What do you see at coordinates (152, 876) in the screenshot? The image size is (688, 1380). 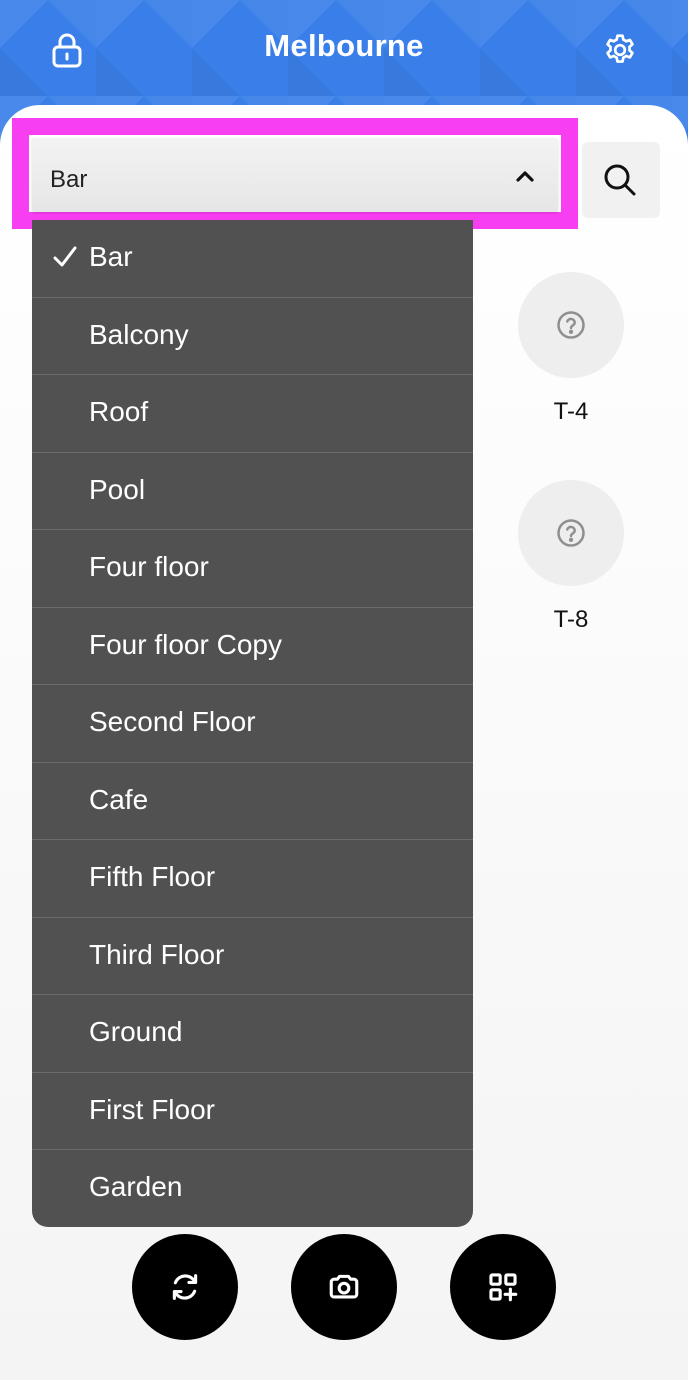 I see `dropdown-item-label: Fifth Floor` at bounding box center [152, 876].